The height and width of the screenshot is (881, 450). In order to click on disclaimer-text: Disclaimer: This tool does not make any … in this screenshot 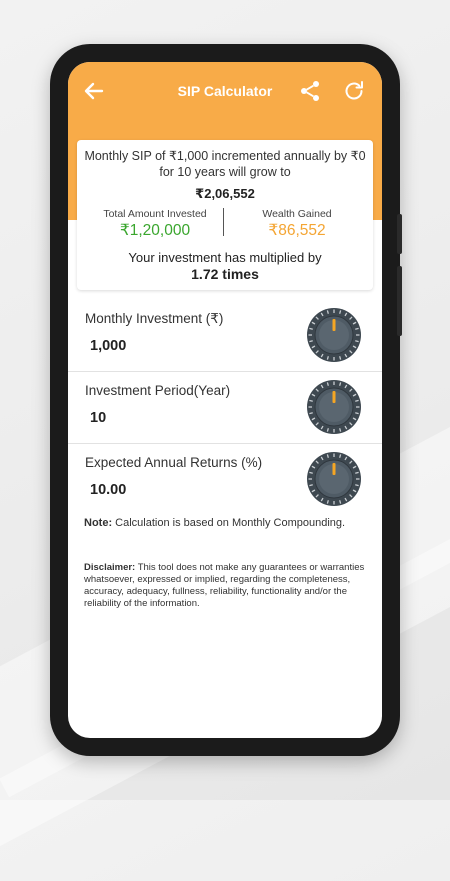, I will do `click(226, 586)`.